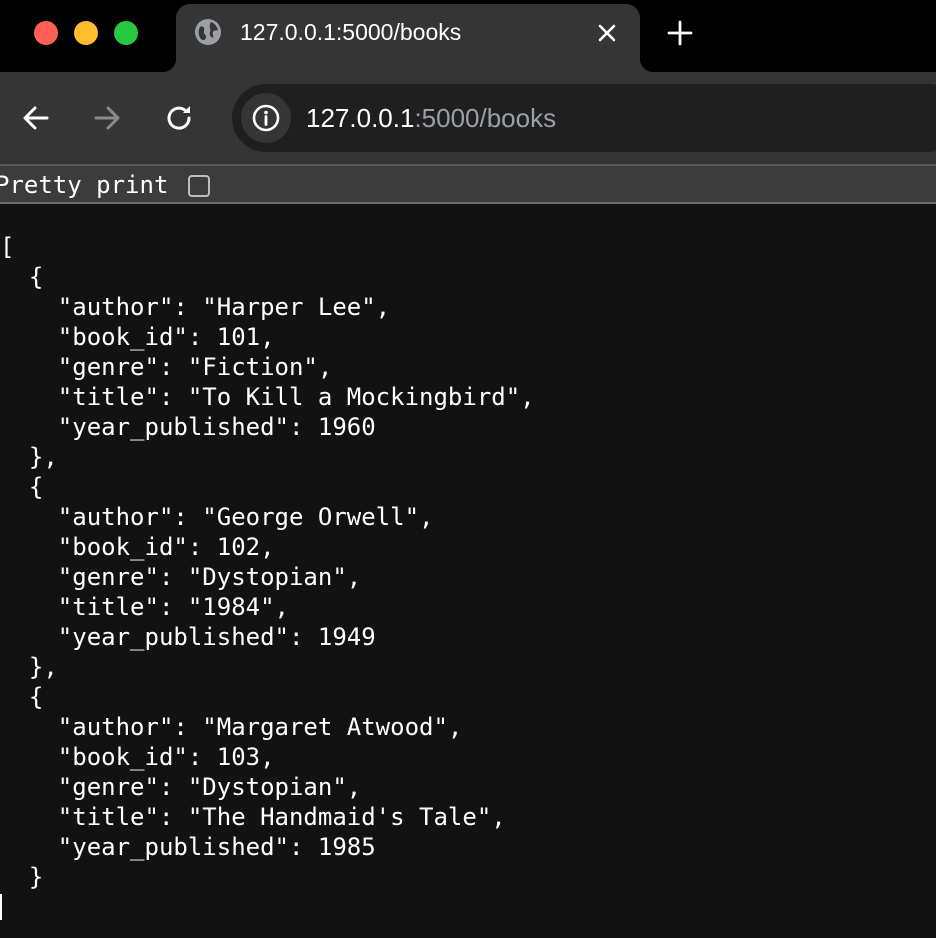 The width and height of the screenshot is (936, 938). What do you see at coordinates (7, 247) in the screenshot?
I see `json-line: [` at bounding box center [7, 247].